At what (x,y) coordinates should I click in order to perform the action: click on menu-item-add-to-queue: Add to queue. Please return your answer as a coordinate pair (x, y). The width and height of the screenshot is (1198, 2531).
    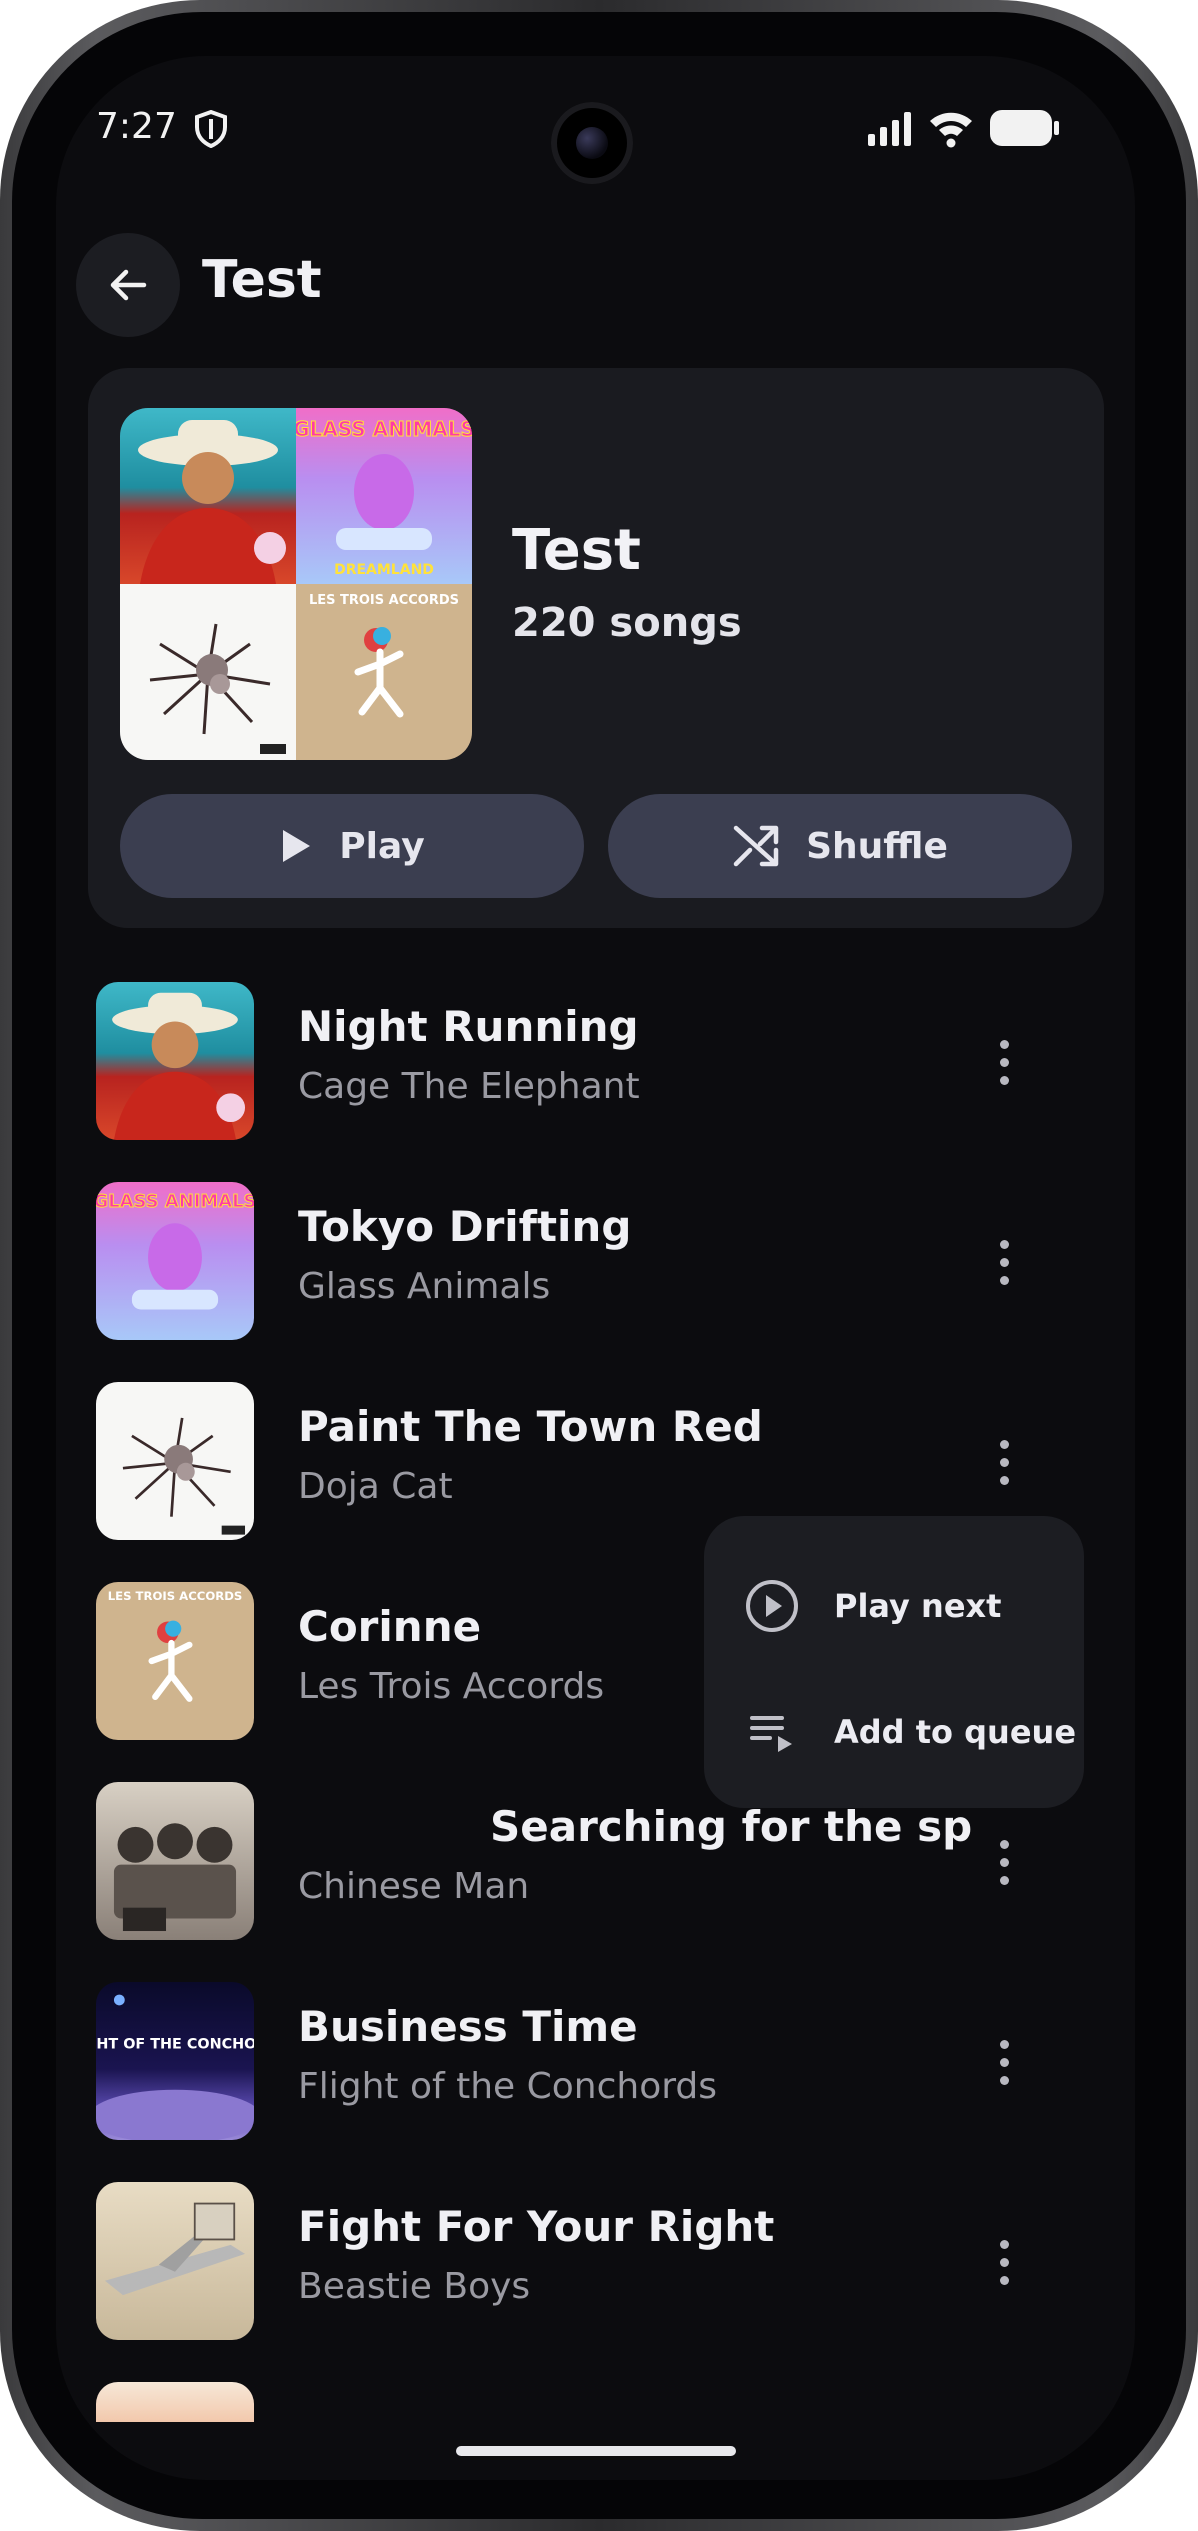
    Looking at the image, I should click on (894, 1732).